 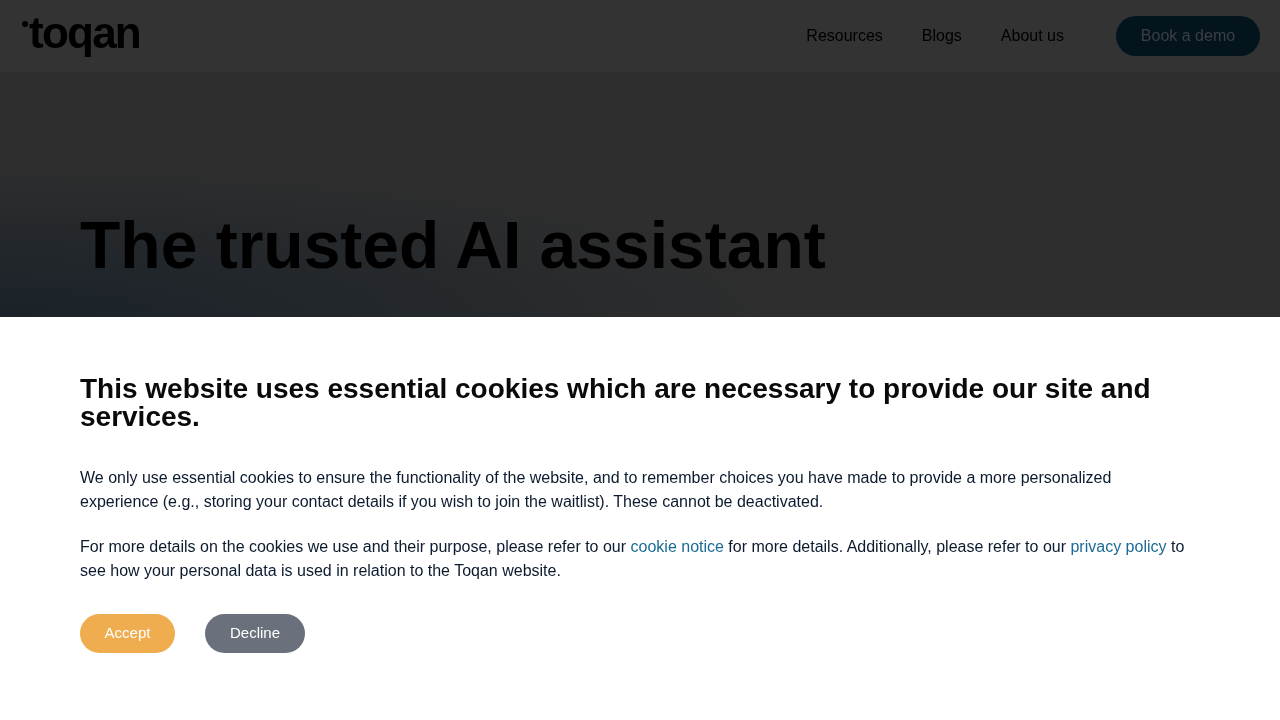 I want to click on inline-link: privacy policy, so click(x=1118, y=546).